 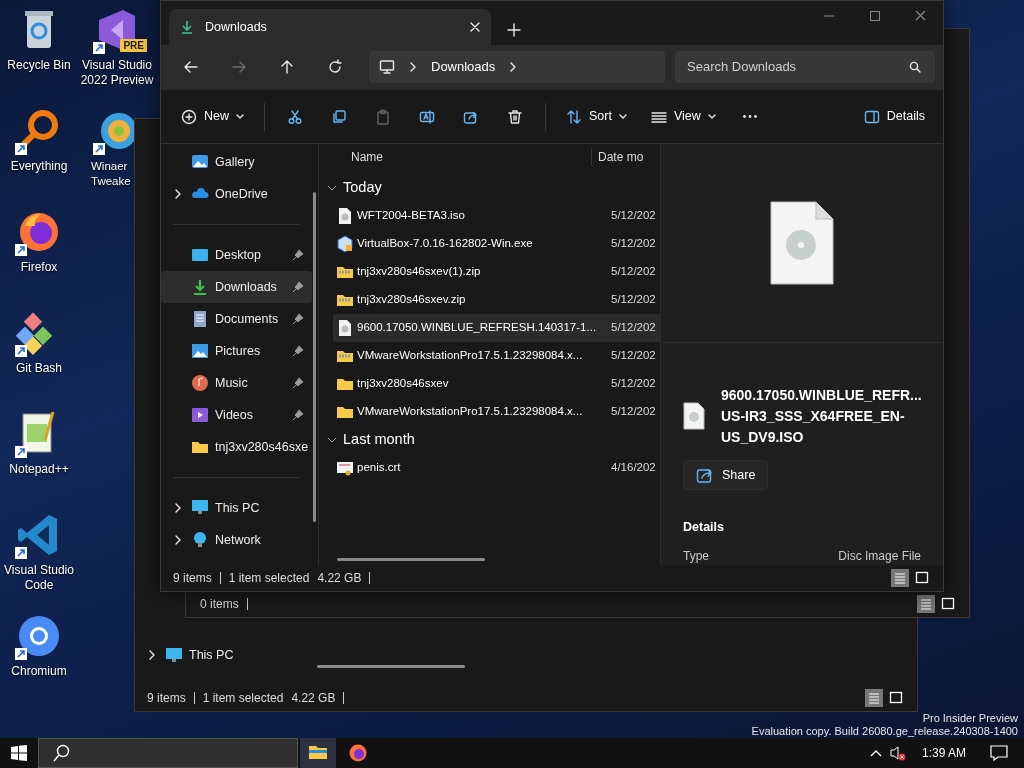 What do you see at coordinates (200, 319) in the screenshot?
I see `document-icon` at bounding box center [200, 319].